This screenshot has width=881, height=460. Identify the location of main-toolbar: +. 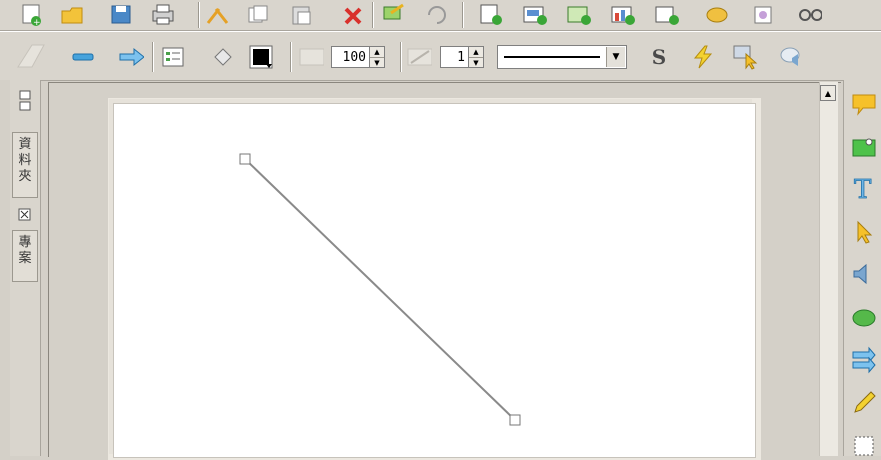
(440, 15).